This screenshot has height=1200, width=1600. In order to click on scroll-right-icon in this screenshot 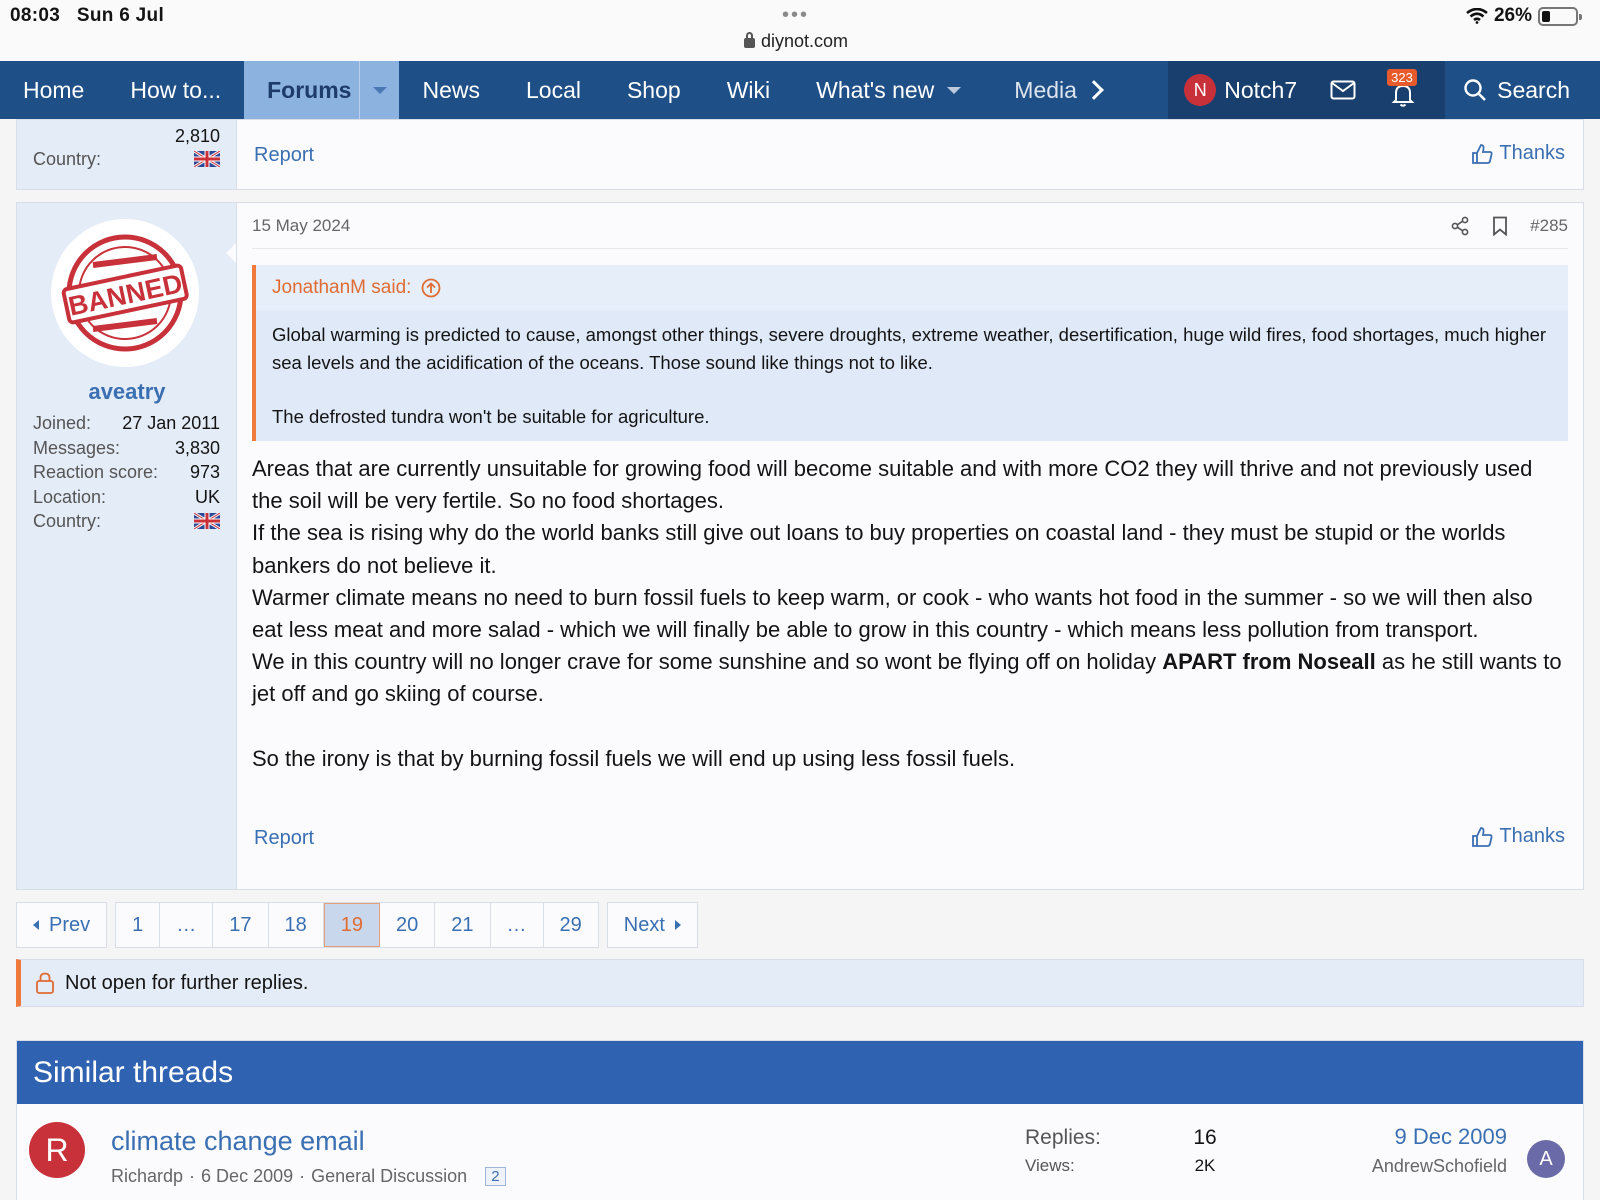, I will do `click(1094, 90)`.